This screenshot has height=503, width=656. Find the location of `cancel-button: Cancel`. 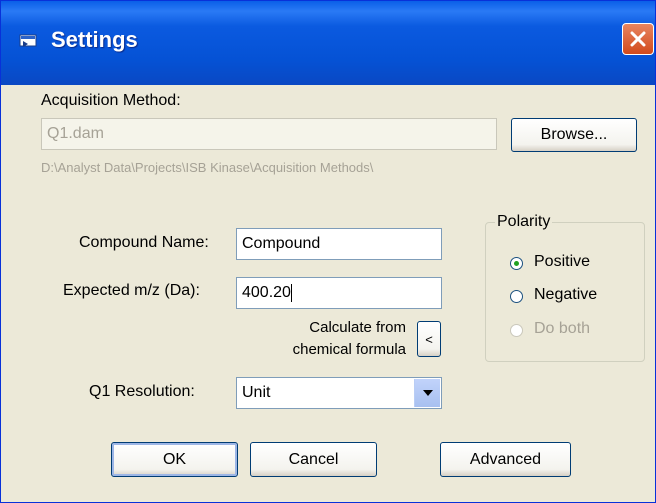

cancel-button: Cancel is located at coordinates (313, 459).